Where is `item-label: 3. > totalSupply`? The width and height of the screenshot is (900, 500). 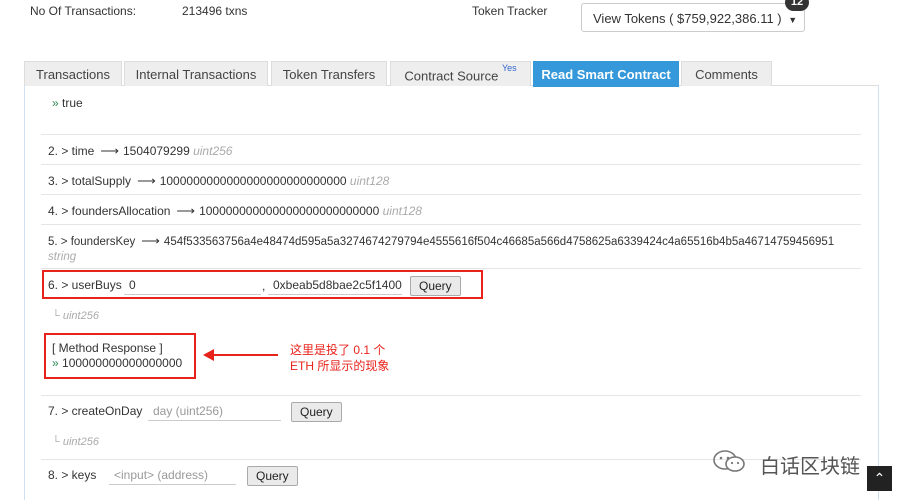 item-label: 3. > totalSupply is located at coordinates (90, 181).